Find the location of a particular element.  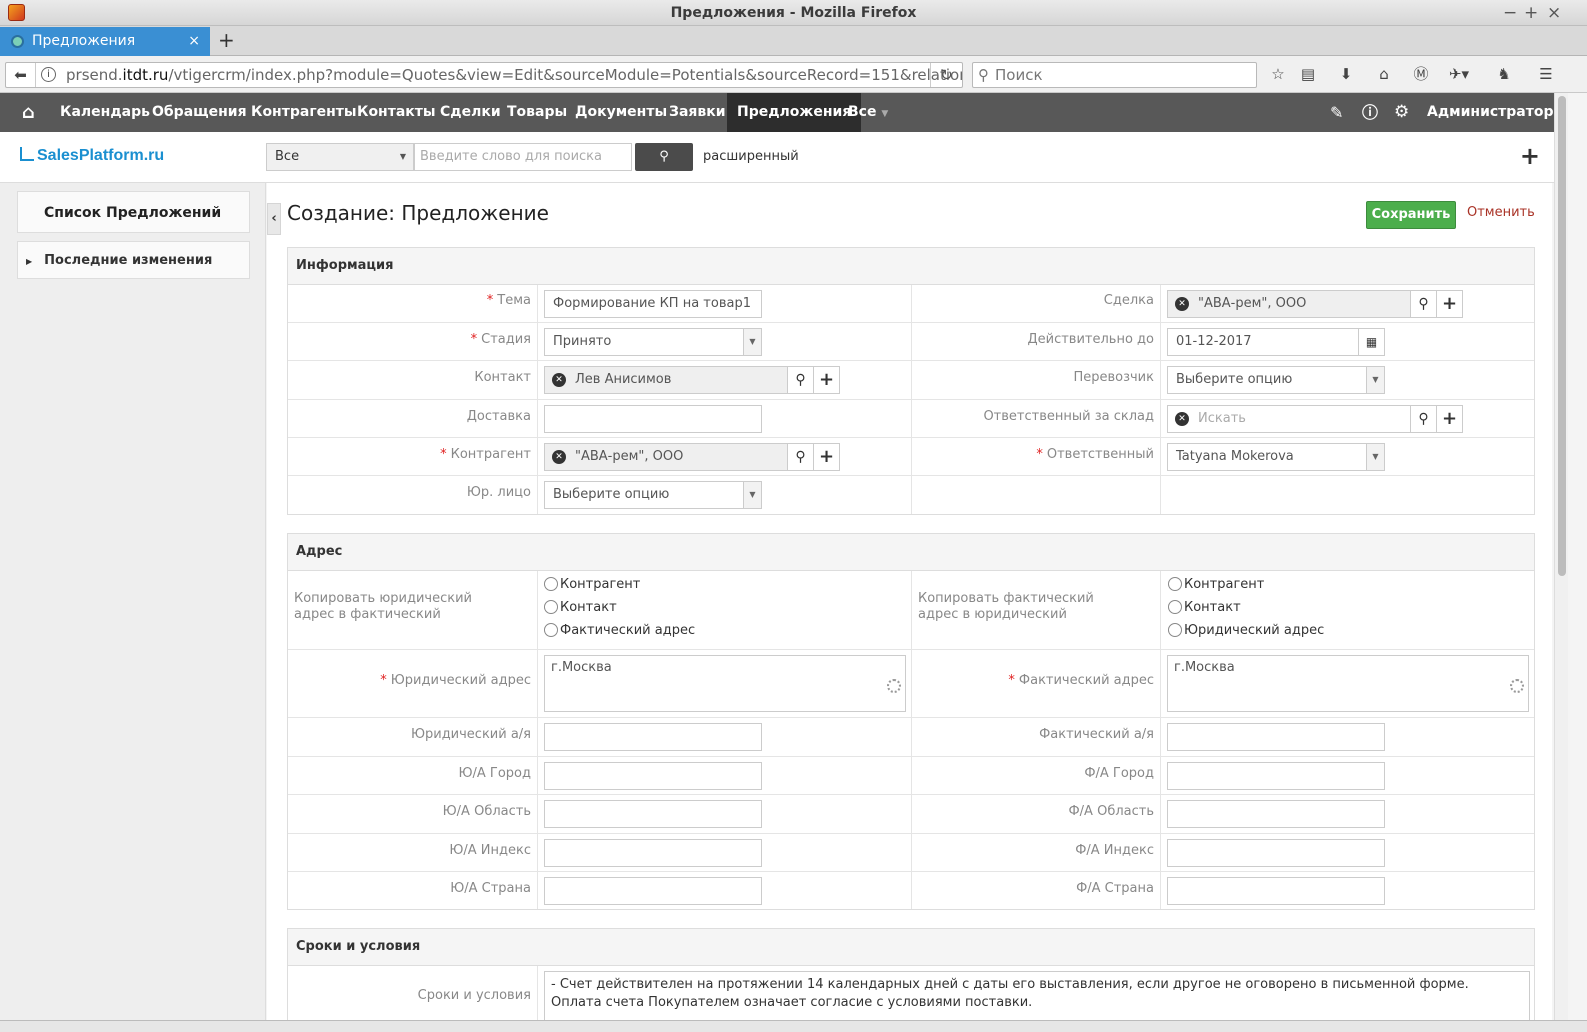

legal-caret-icon: ▼ is located at coordinates (752, 495).